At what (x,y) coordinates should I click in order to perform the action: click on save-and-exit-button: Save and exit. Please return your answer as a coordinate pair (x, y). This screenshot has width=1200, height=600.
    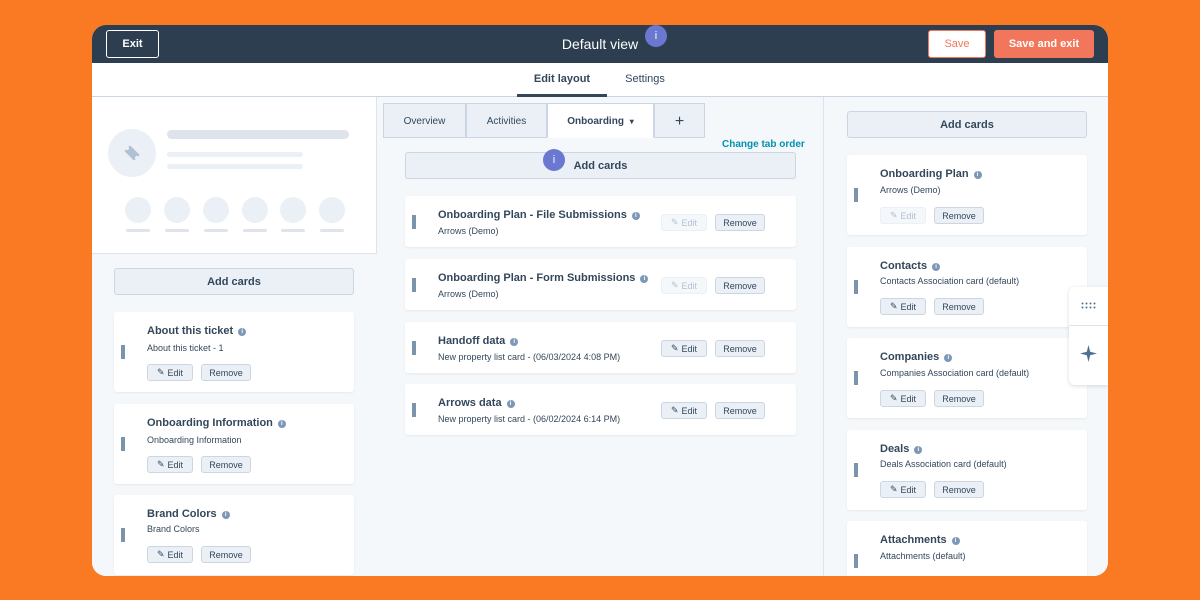
    Looking at the image, I should click on (1044, 44).